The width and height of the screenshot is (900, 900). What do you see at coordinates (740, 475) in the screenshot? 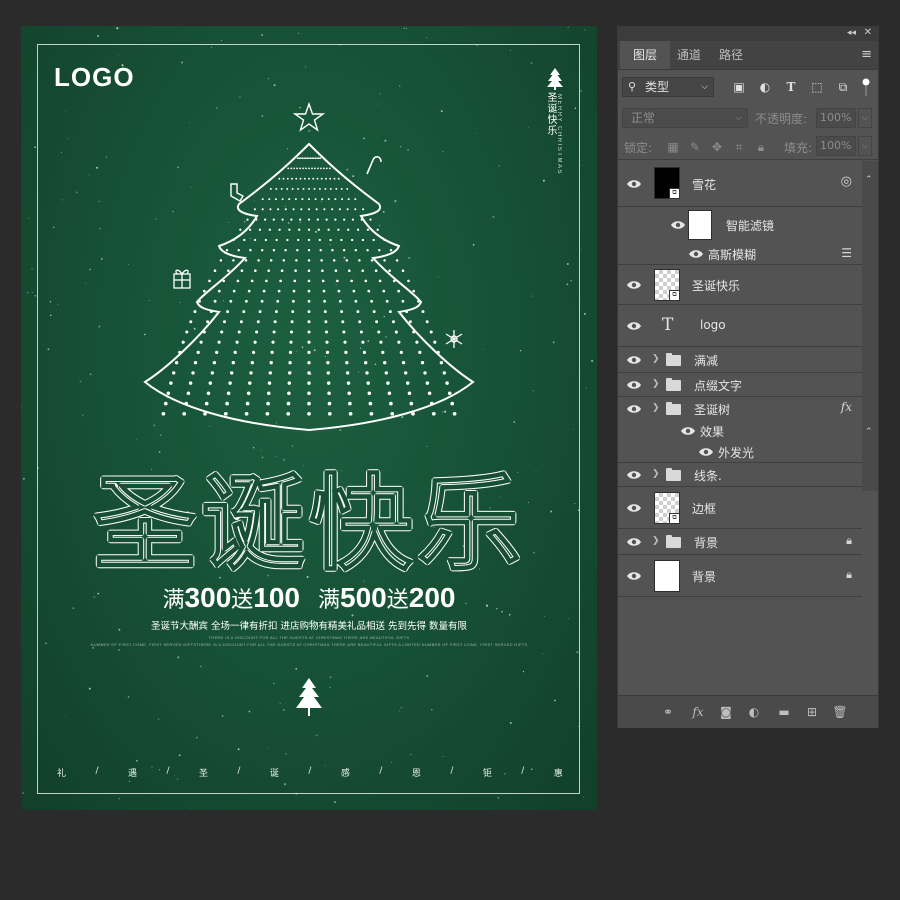
I see `layer-row-group-lines: ❯ 线条.` at bounding box center [740, 475].